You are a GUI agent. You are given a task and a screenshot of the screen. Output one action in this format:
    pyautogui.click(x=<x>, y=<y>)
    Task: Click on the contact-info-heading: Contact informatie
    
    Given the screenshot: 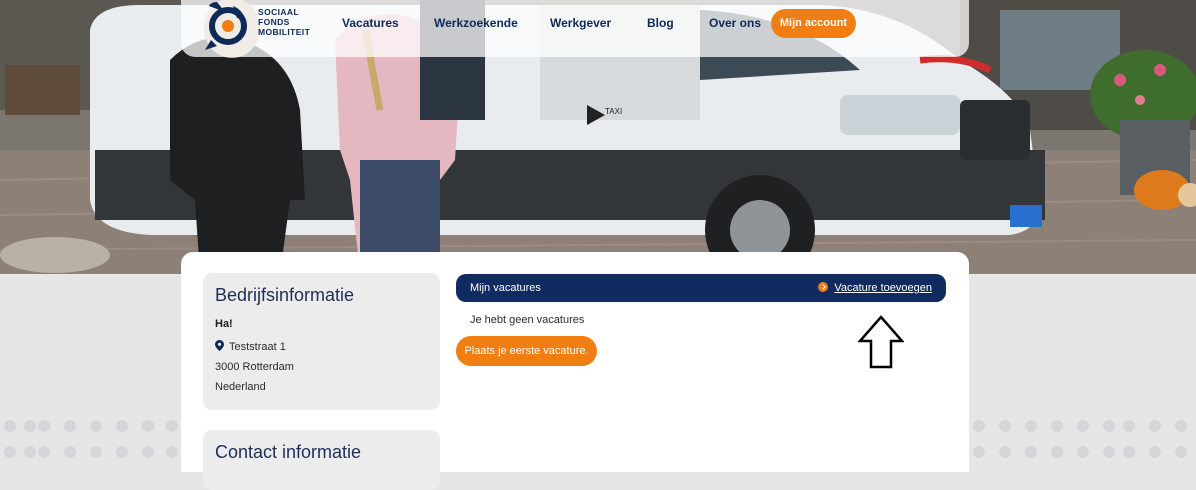 What is the action you would take?
    pyautogui.click(x=288, y=452)
    